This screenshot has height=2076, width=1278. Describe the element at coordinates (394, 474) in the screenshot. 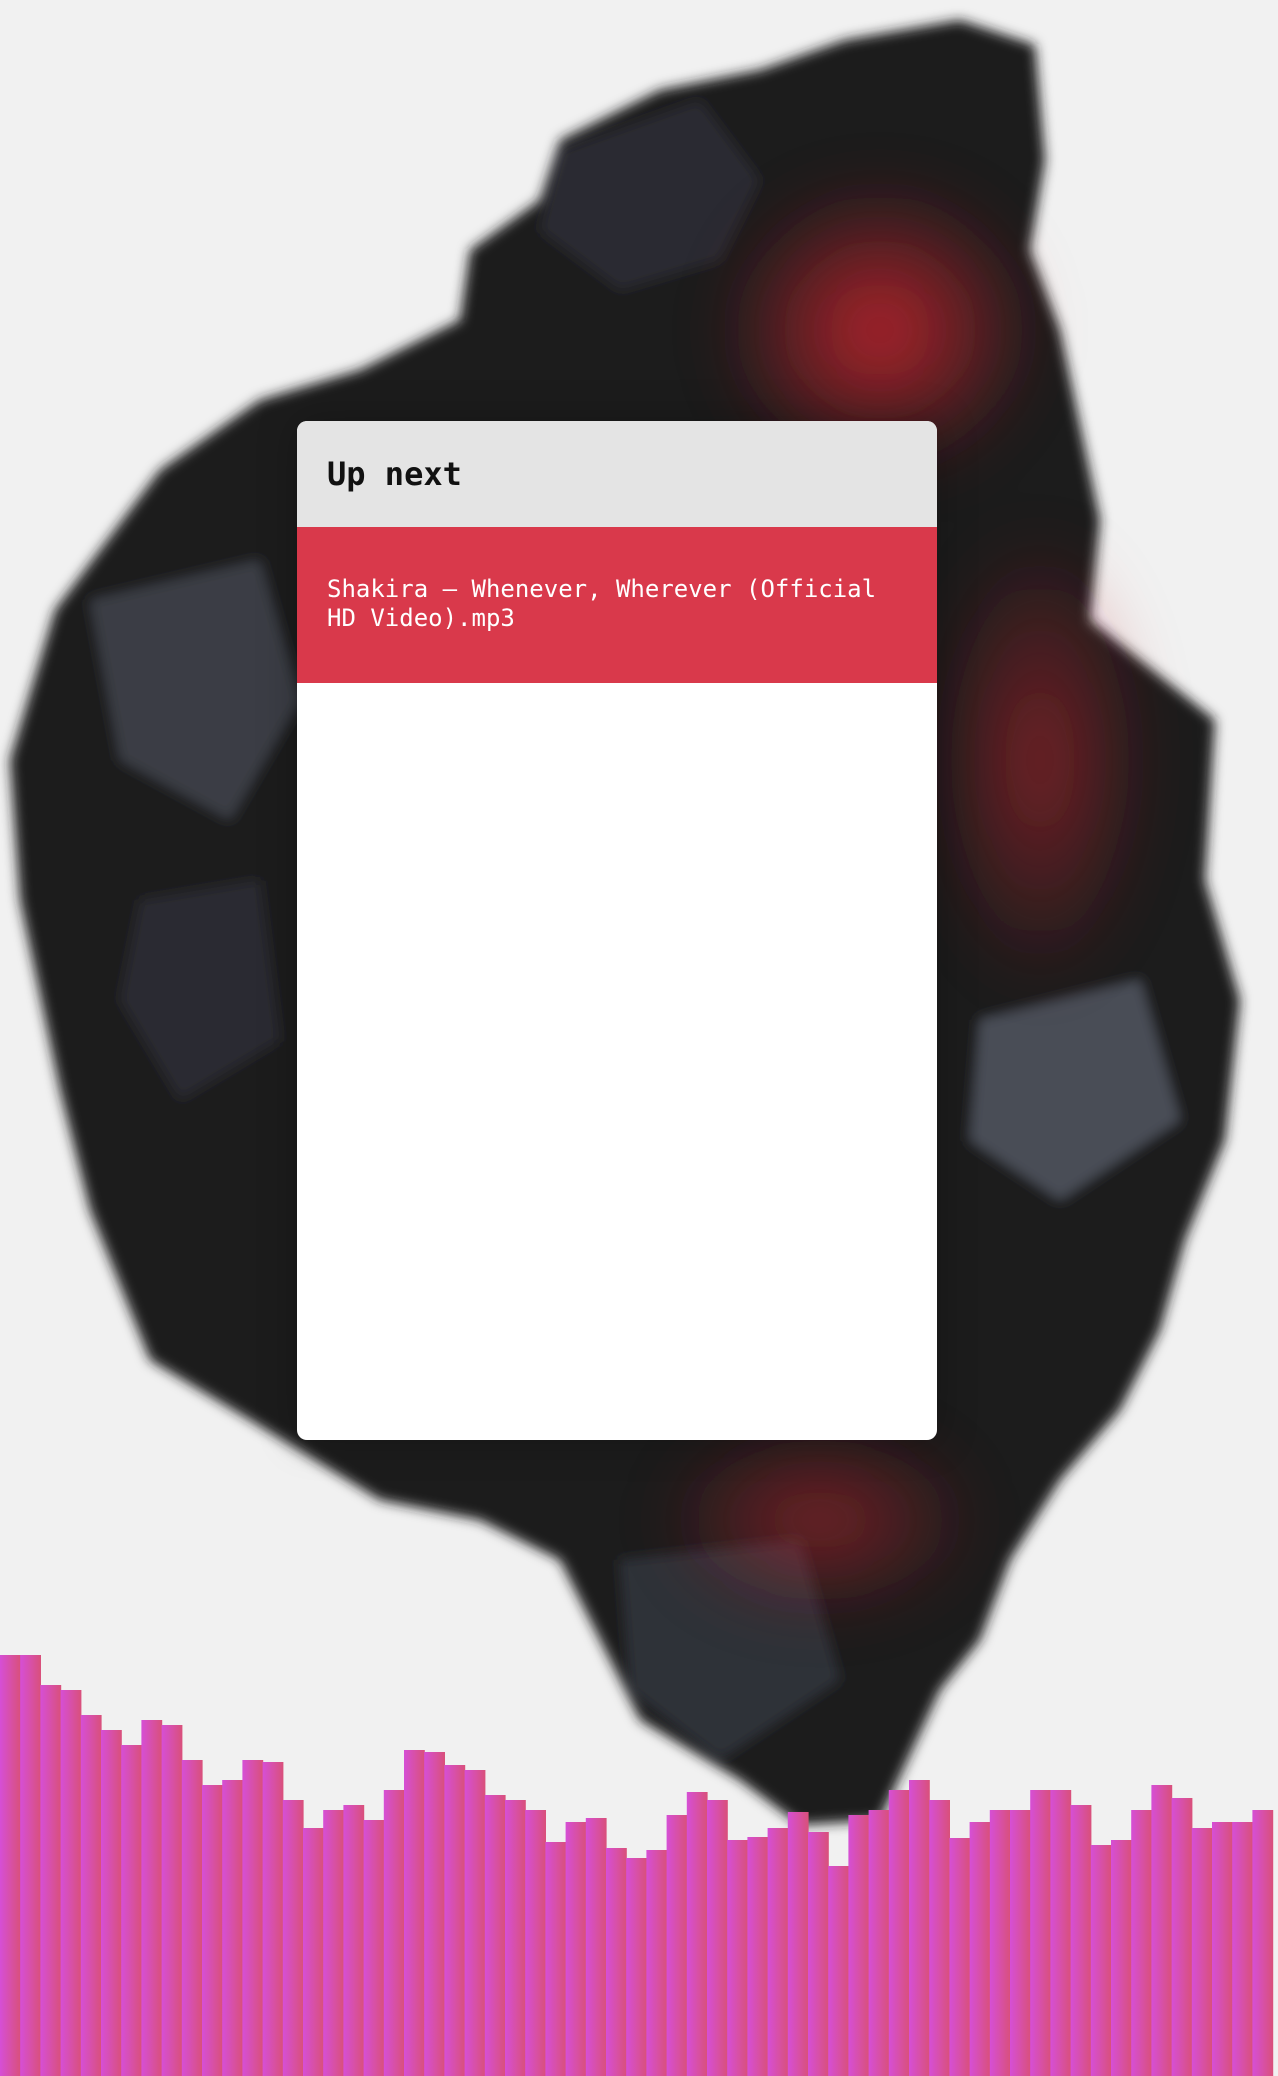

I see `panel-title: Up next` at that location.